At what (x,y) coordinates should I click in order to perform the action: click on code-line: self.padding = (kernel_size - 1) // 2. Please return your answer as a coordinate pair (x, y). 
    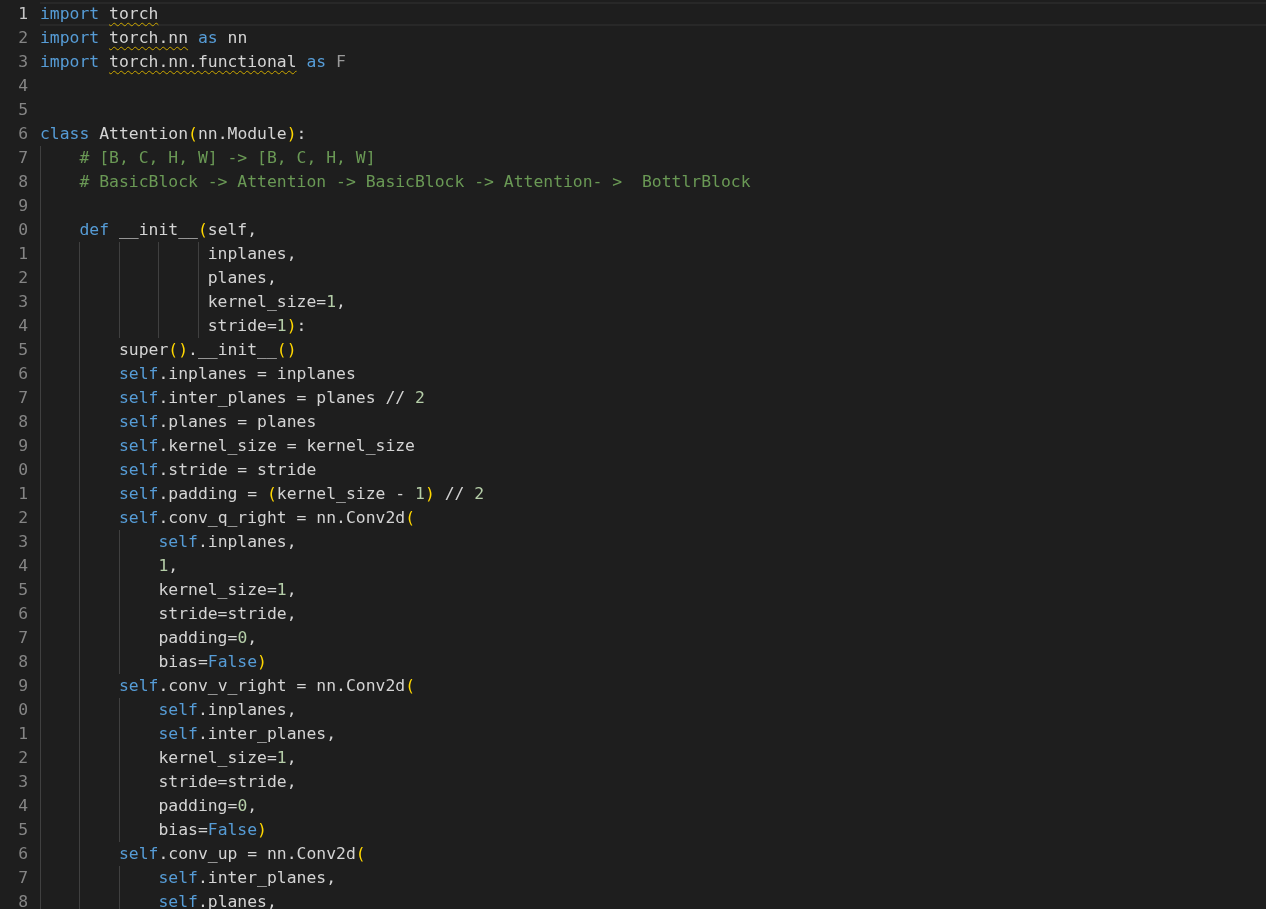
    Looking at the image, I should click on (653, 494).